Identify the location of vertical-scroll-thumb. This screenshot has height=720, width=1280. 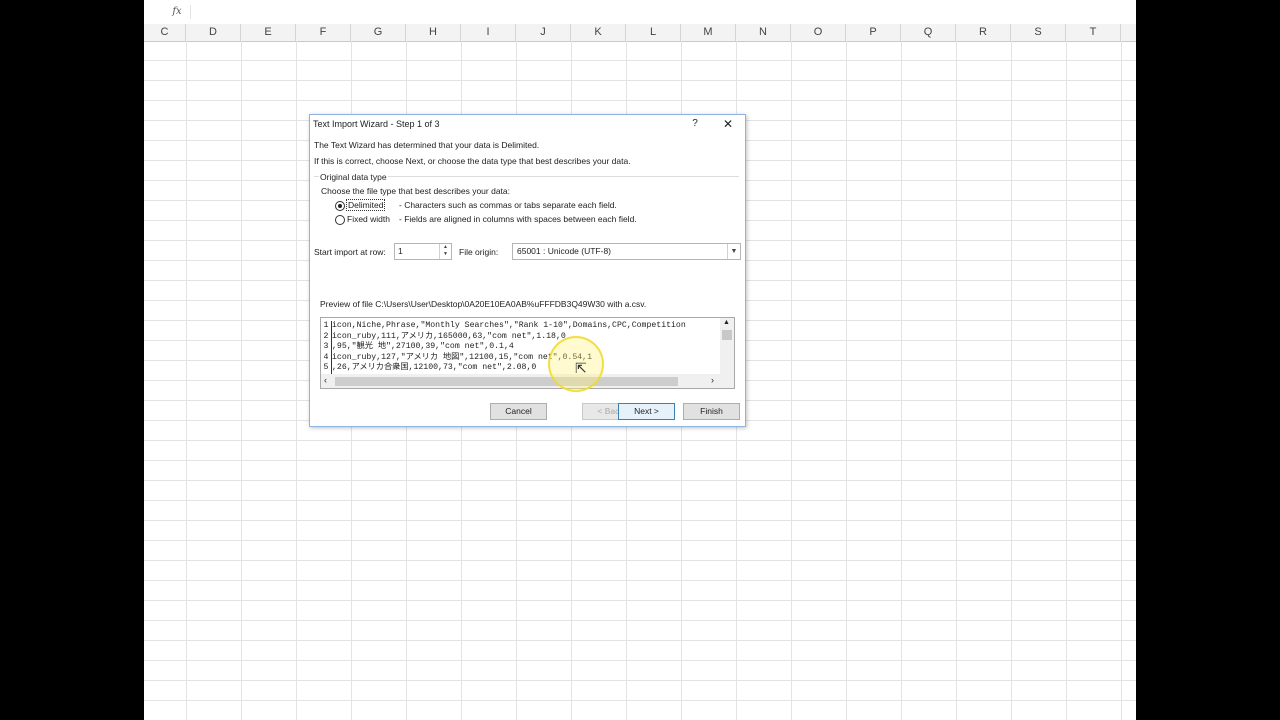
(727, 335).